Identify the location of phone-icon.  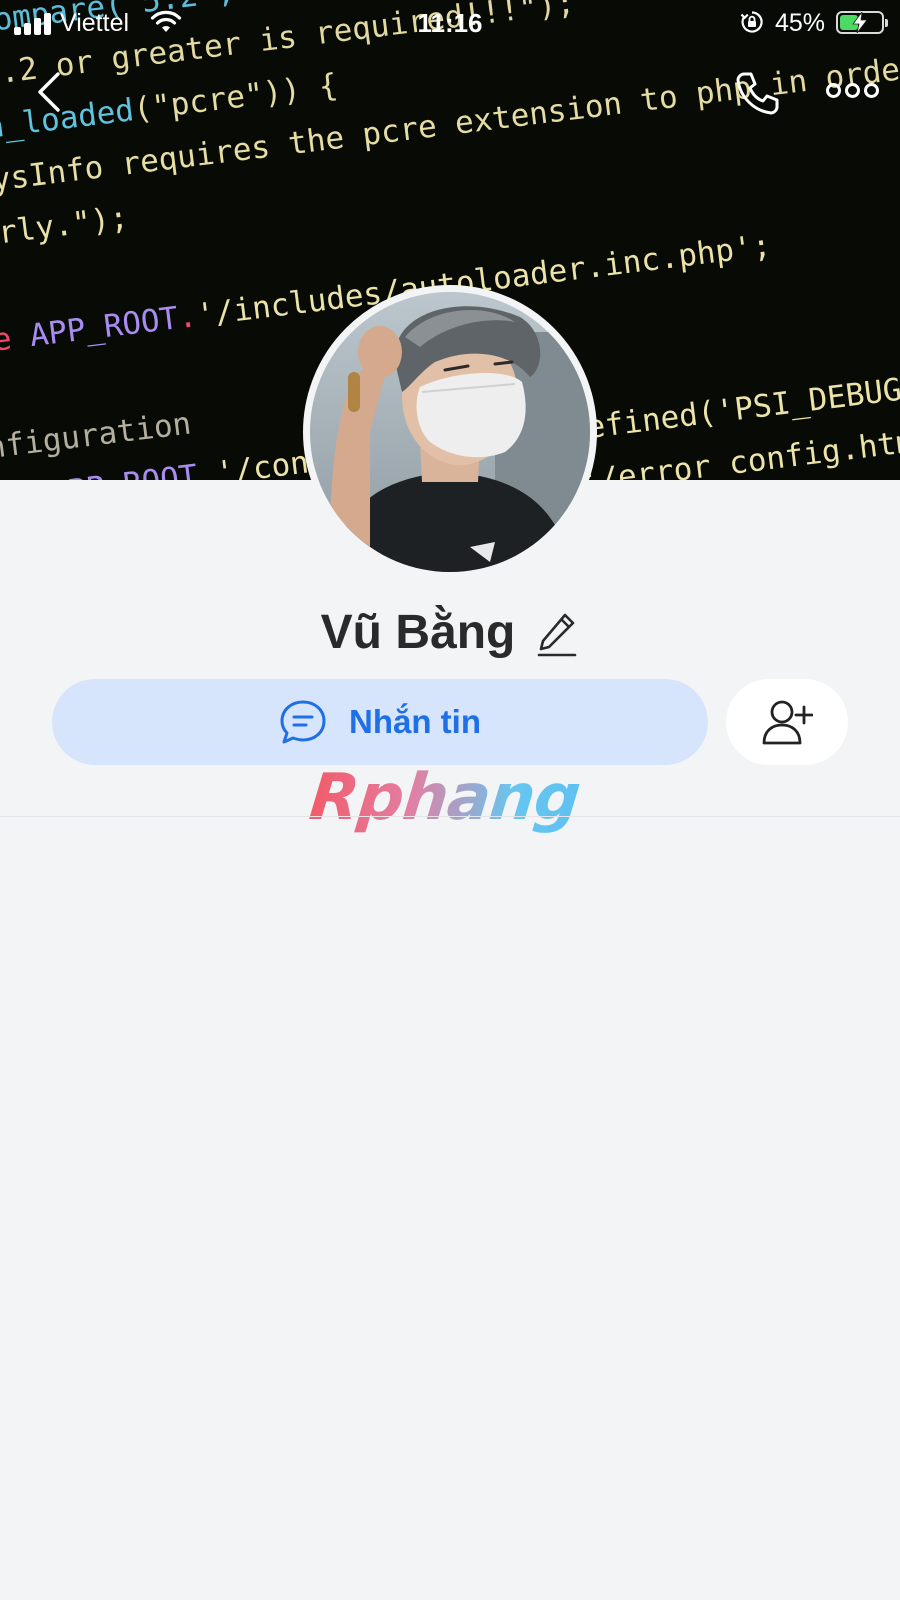
(757, 93).